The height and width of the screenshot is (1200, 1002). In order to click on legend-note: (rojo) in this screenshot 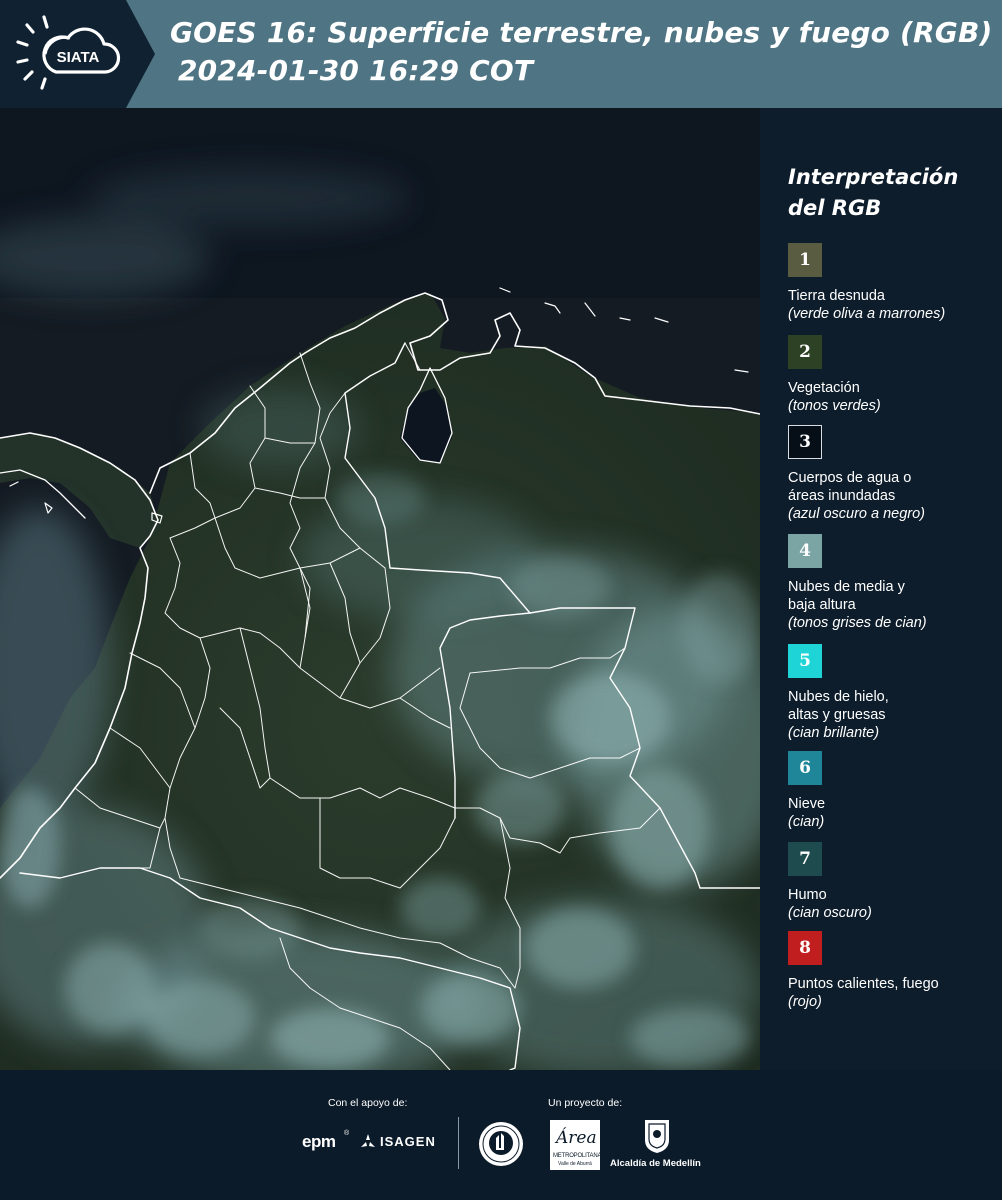, I will do `click(805, 1002)`.